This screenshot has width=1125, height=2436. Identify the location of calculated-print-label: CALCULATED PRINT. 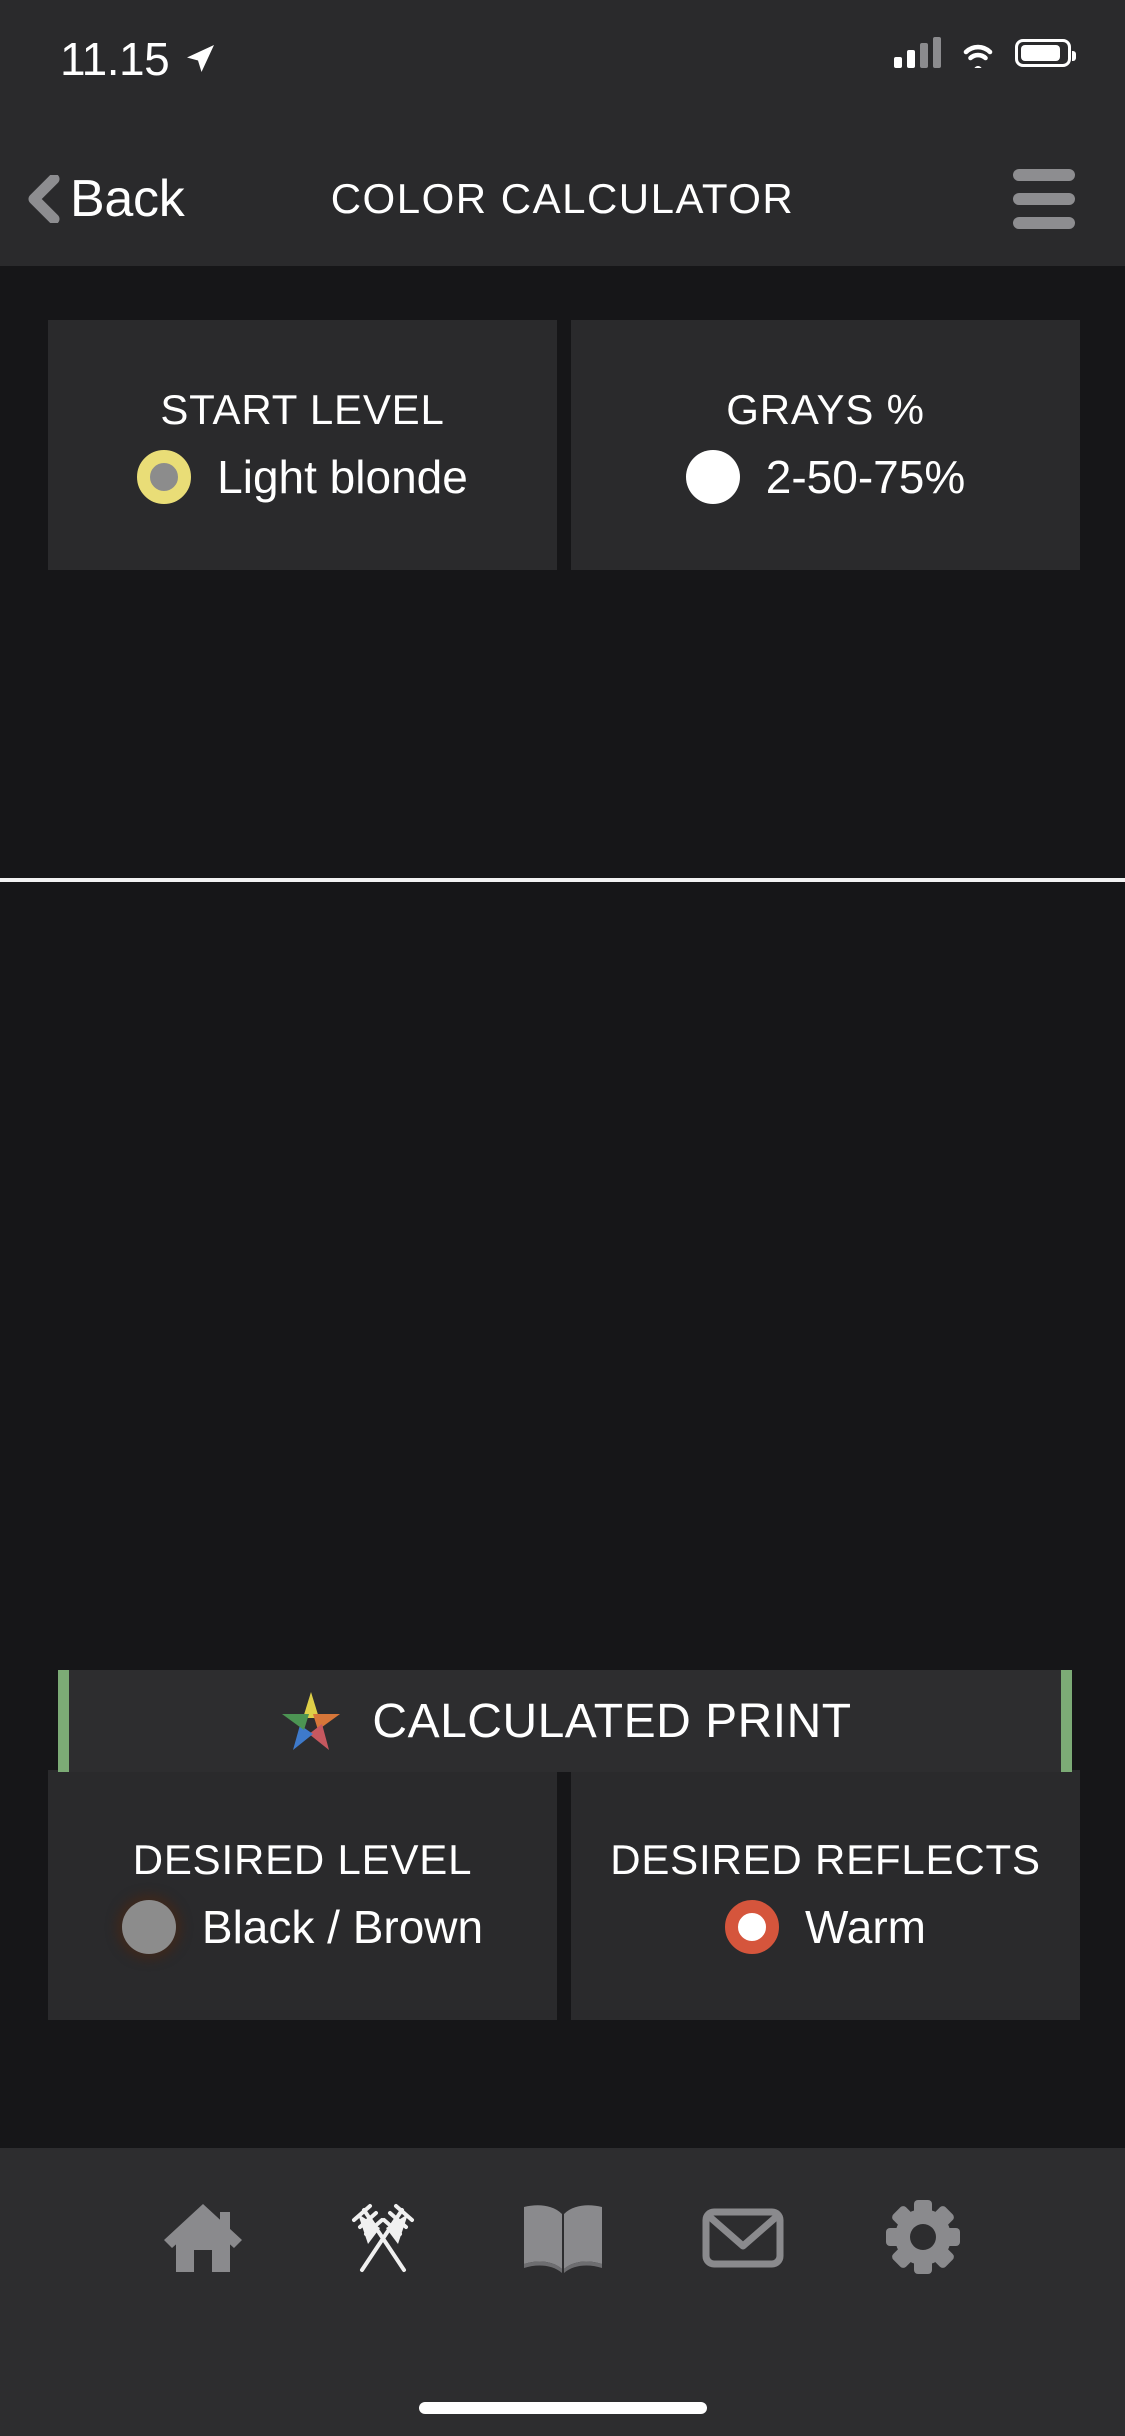
(612, 1721).